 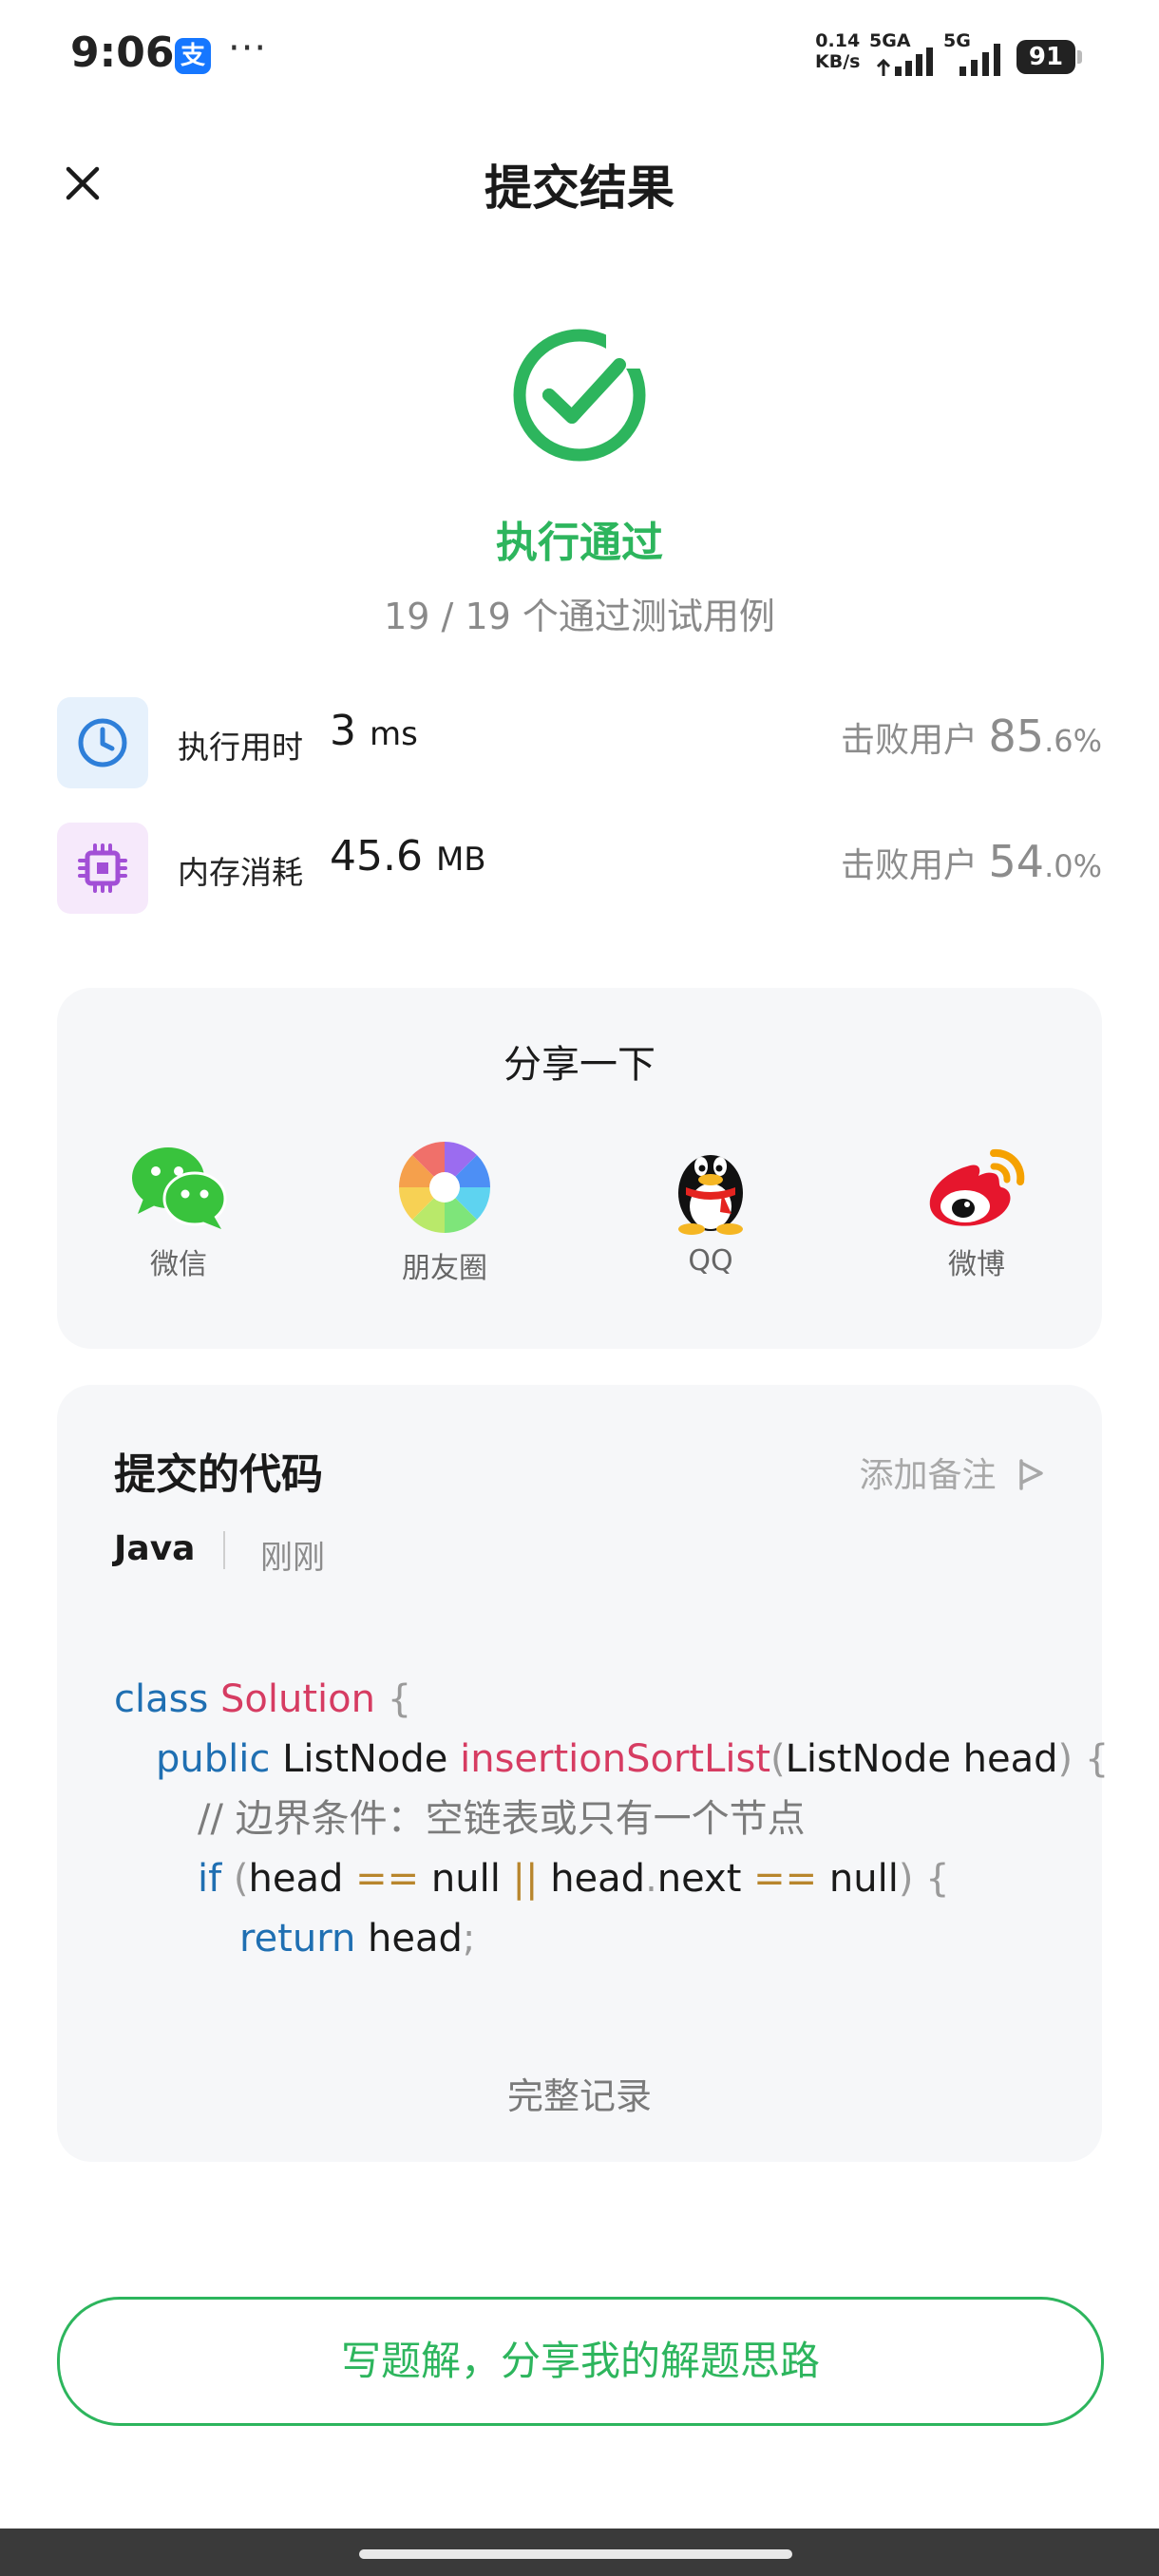 What do you see at coordinates (1079, 57) in the screenshot?
I see `battery-cap` at bounding box center [1079, 57].